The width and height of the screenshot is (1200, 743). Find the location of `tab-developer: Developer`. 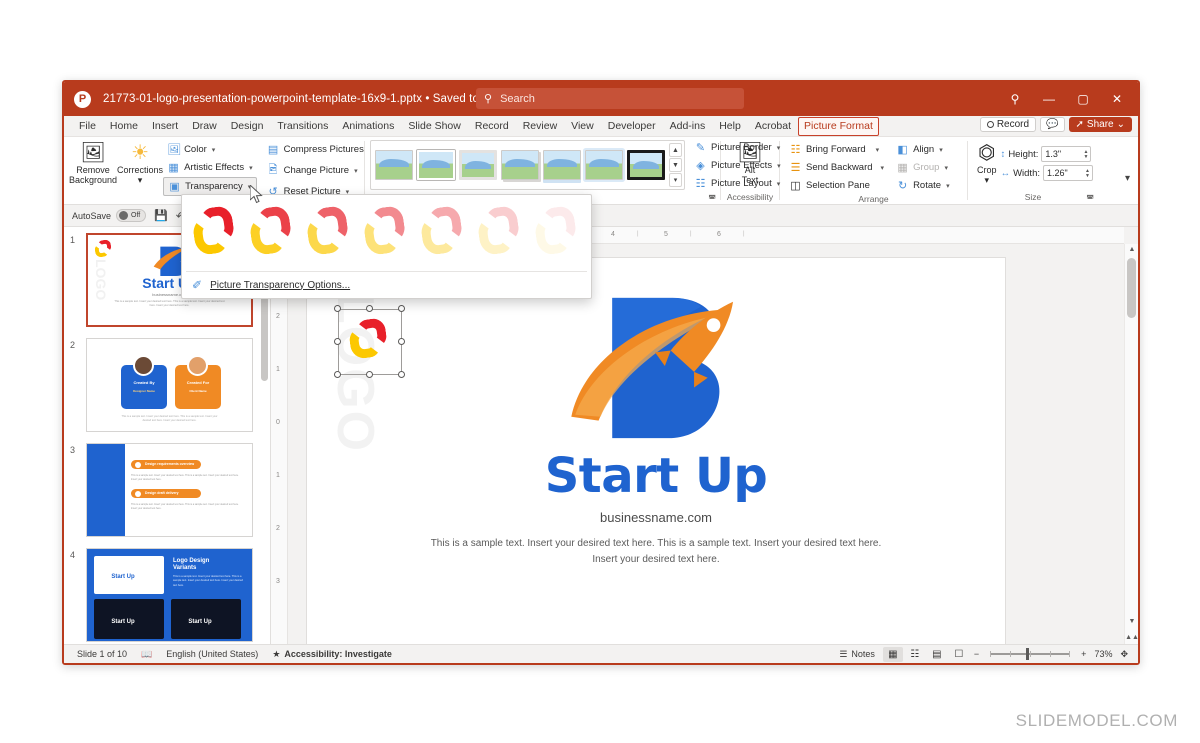

tab-developer: Developer is located at coordinates (632, 126).